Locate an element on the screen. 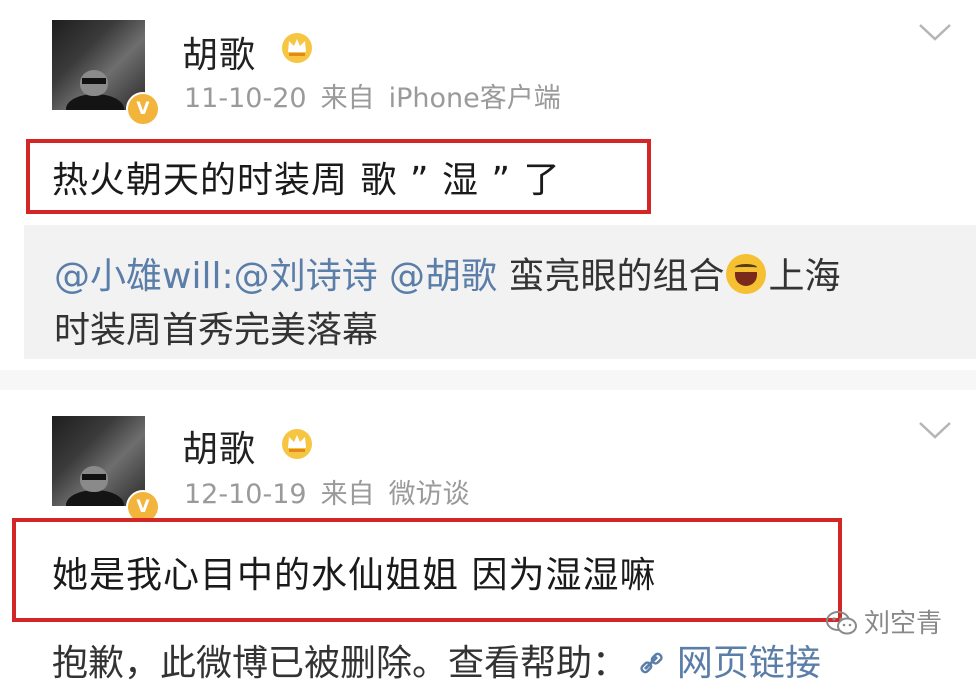  verified-v-badge-icon: V is located at coordinates (143, 109).